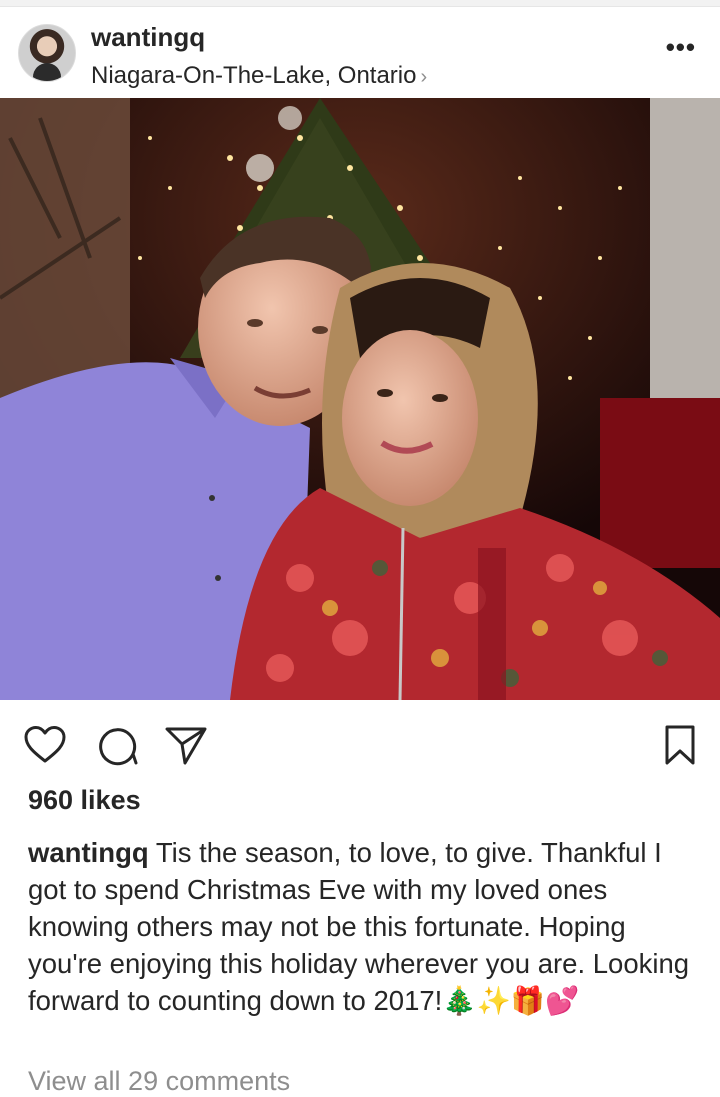 The width and height of the screenshot is (720, 1097). I want to click on view-comments-link: View all 29 comments, so click(159, 1081).